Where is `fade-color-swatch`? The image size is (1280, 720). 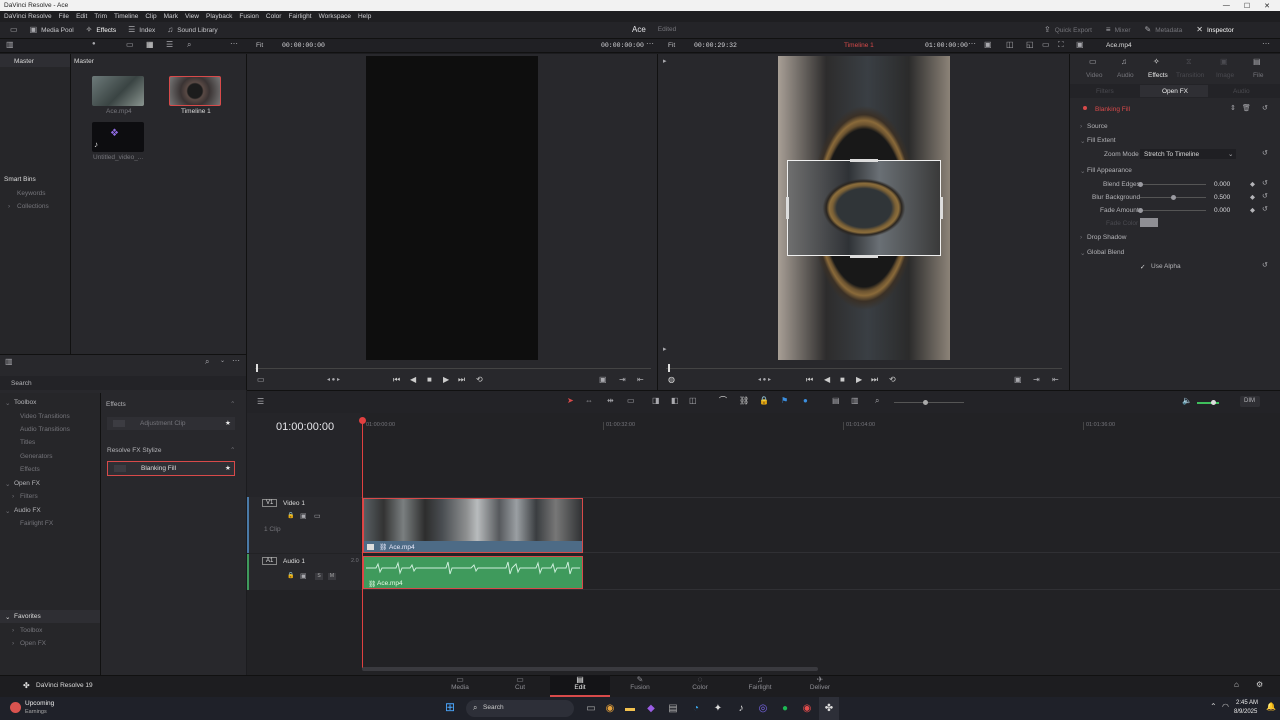 fade-color-swatch is located at coordinates (1149, 222).